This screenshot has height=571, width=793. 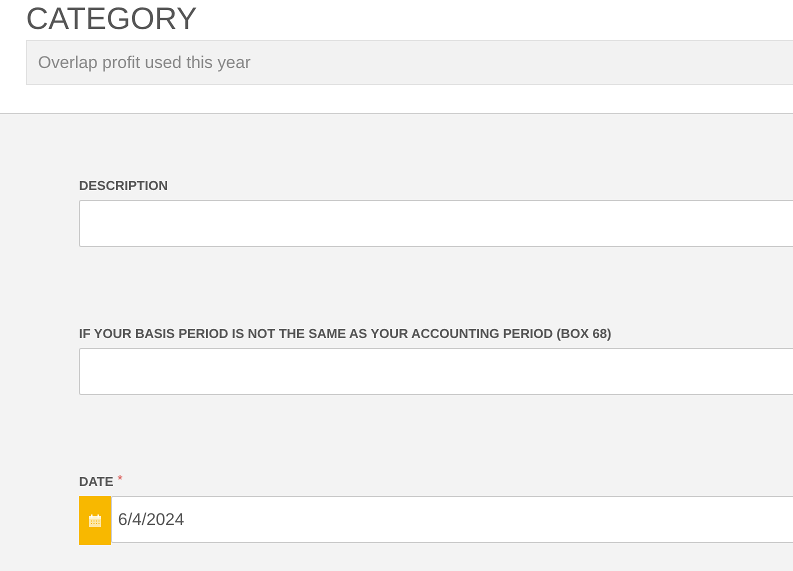 What do you see at coordinates (409, 62) in the screenshot?
I see `category-field: Overlap profit used this year` at bounding box center [409, 62].